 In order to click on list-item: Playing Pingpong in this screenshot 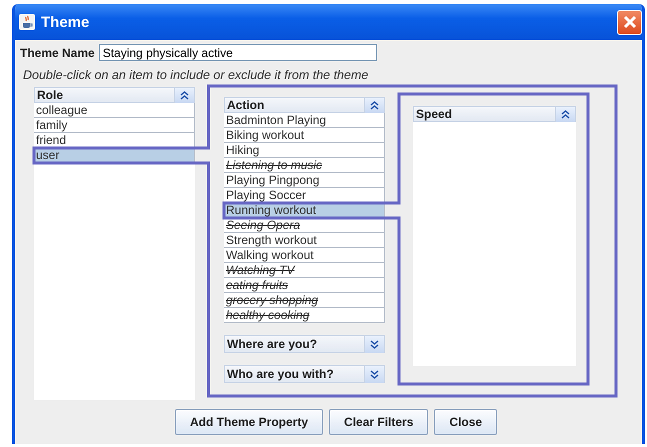, I will do `click(304, 180)`.